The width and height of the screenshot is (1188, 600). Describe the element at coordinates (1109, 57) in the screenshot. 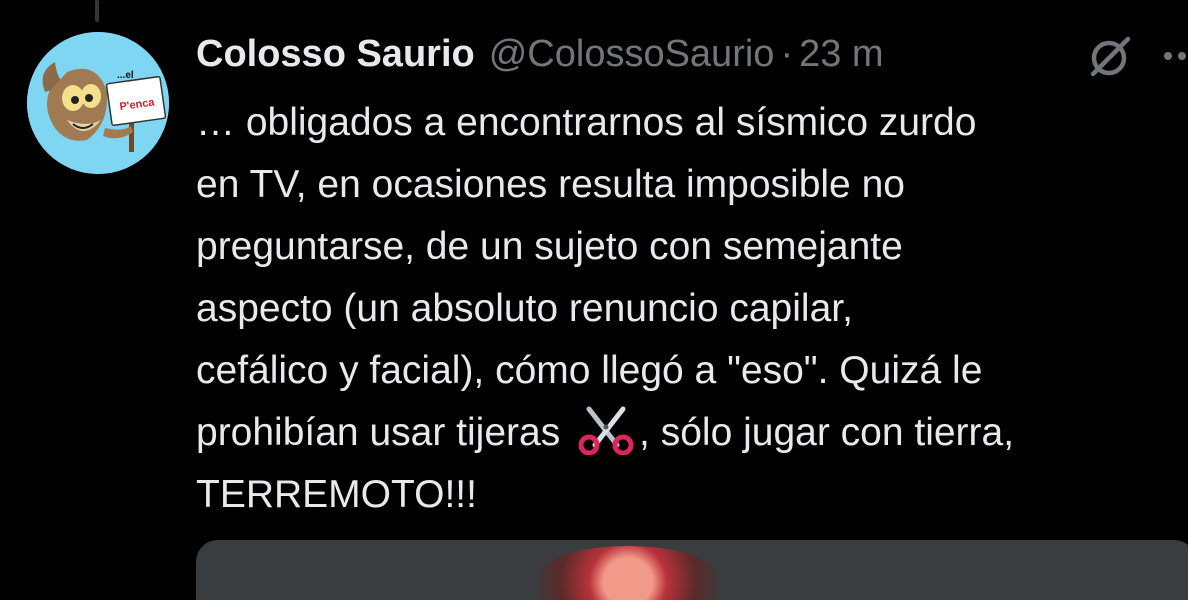

I see `grok-icon` at that location.